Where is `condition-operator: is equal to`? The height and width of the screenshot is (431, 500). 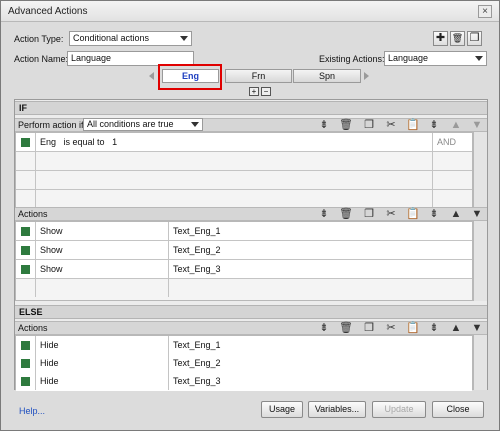 condition-operator: is equal to is located at coordinates (84, 142).